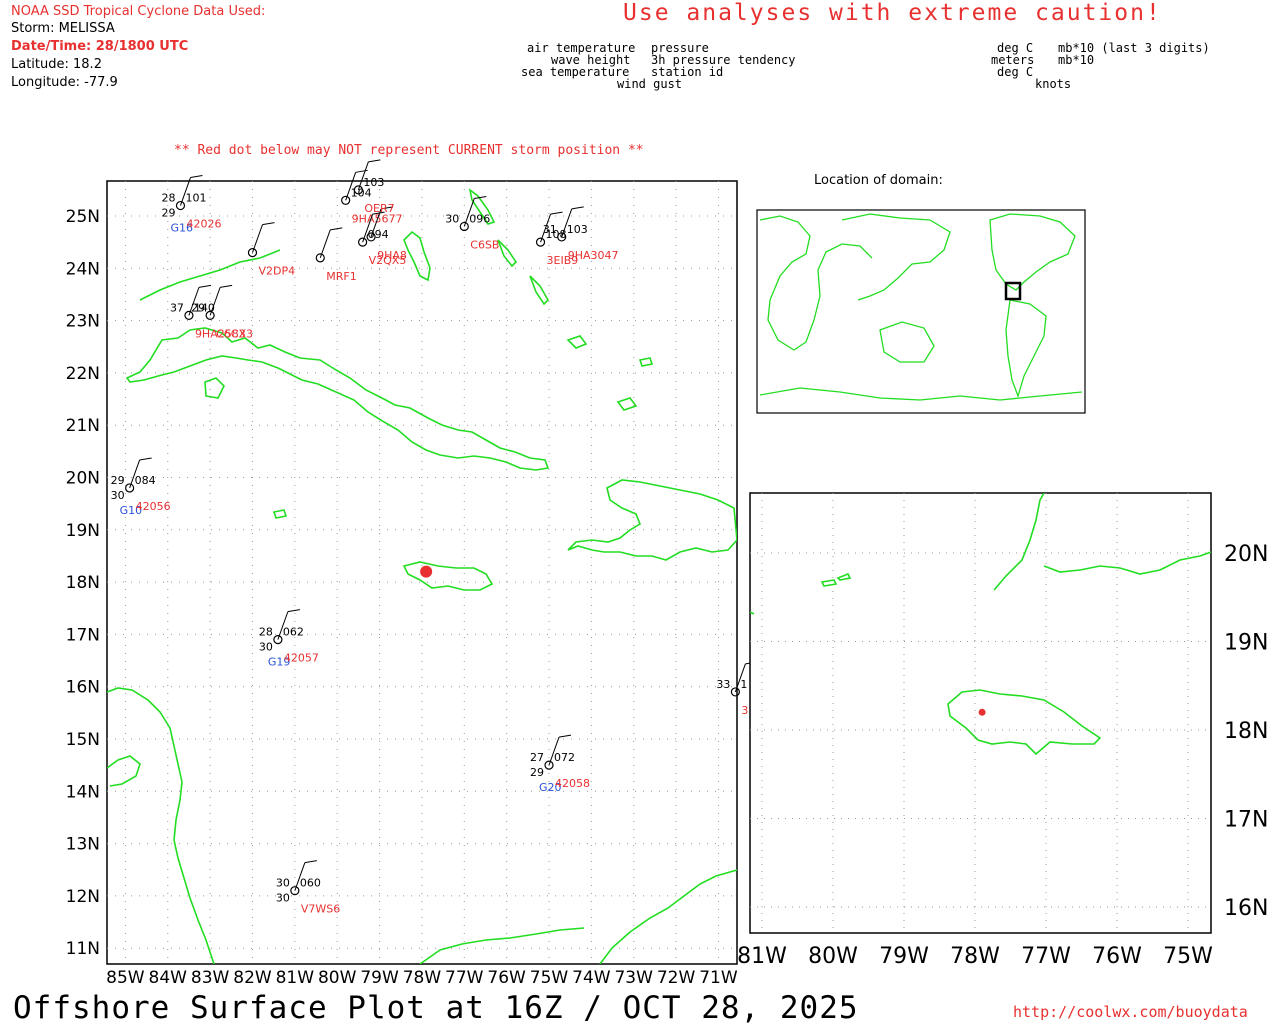 Image resolution: width=1280 pixels, height=1026 pixels. What do you see at coordinates (203, 224) in the screenshot?
I see `station-id: 42026` at bounding box center [203, 224].